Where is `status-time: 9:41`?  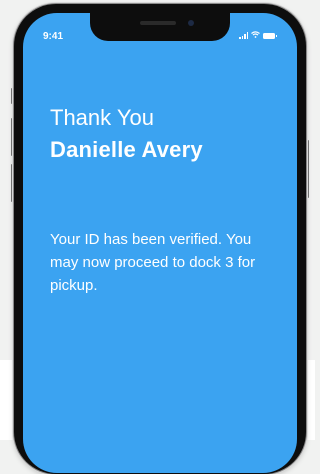
status-time: 9:41 is located at coordinates (53, 36).